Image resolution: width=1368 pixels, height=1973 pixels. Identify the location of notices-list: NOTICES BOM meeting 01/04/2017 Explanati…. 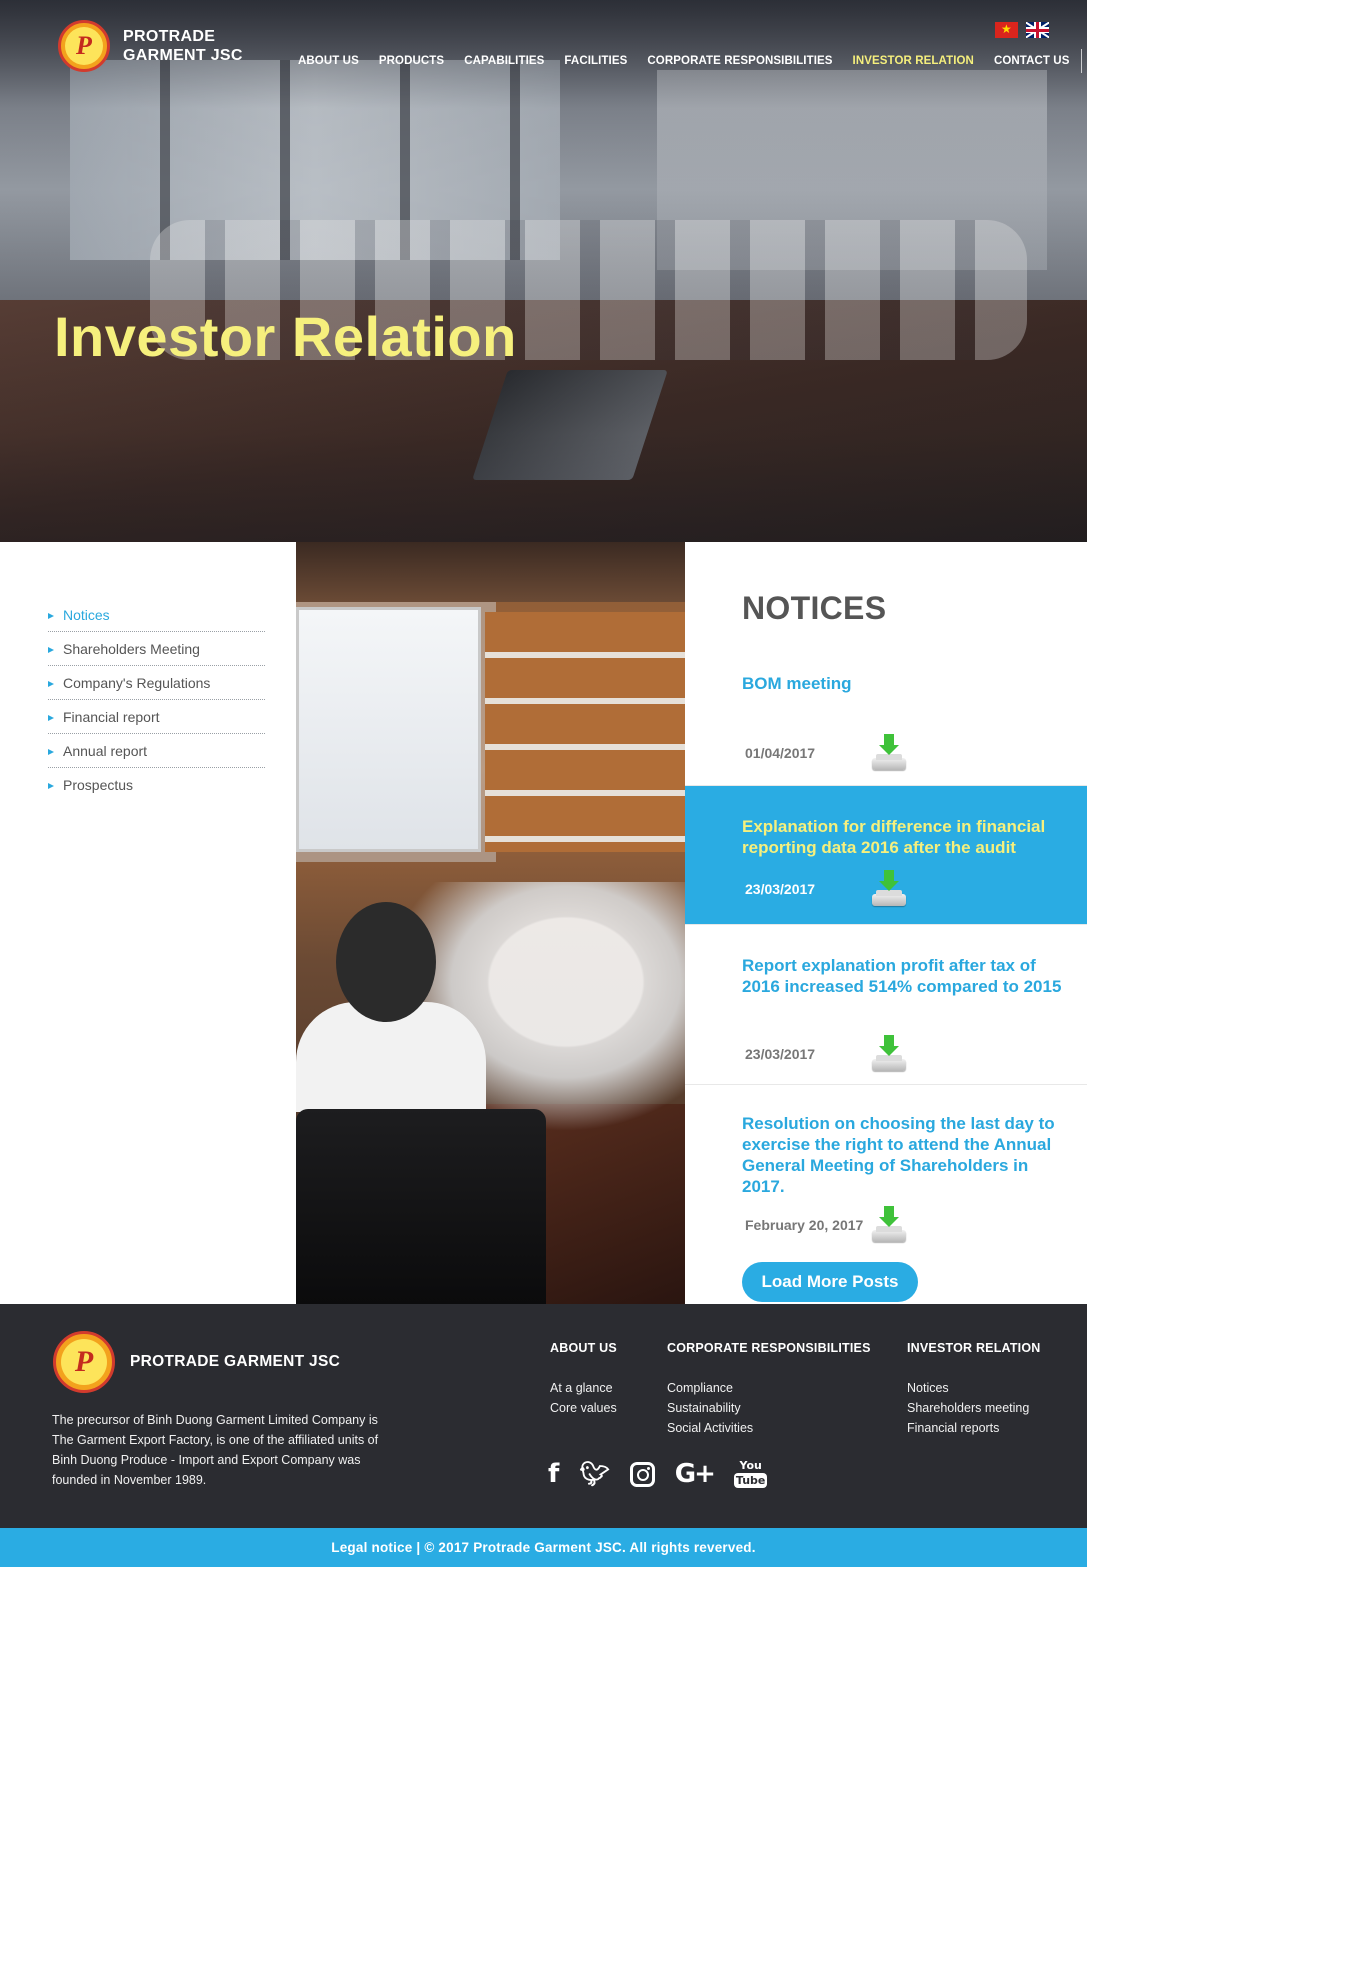
(886, 923).